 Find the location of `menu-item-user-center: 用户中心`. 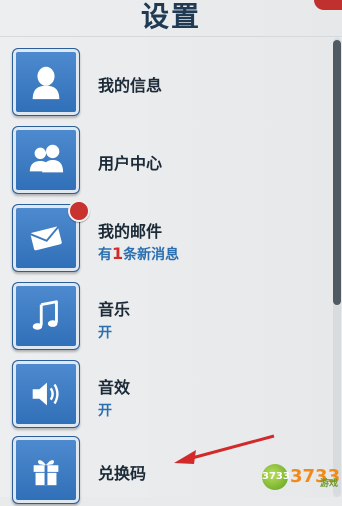

menu-item-user-center: 用户中心 is located at coordinates (162, 161).